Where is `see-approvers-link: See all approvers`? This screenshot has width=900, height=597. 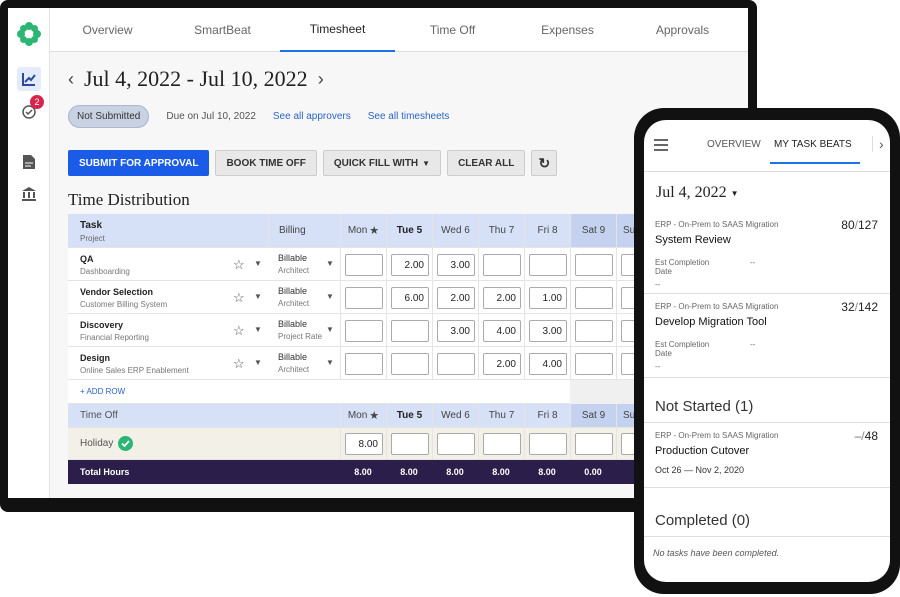 see-approvers-link: See all approvers is located at coordinates (312, 116).